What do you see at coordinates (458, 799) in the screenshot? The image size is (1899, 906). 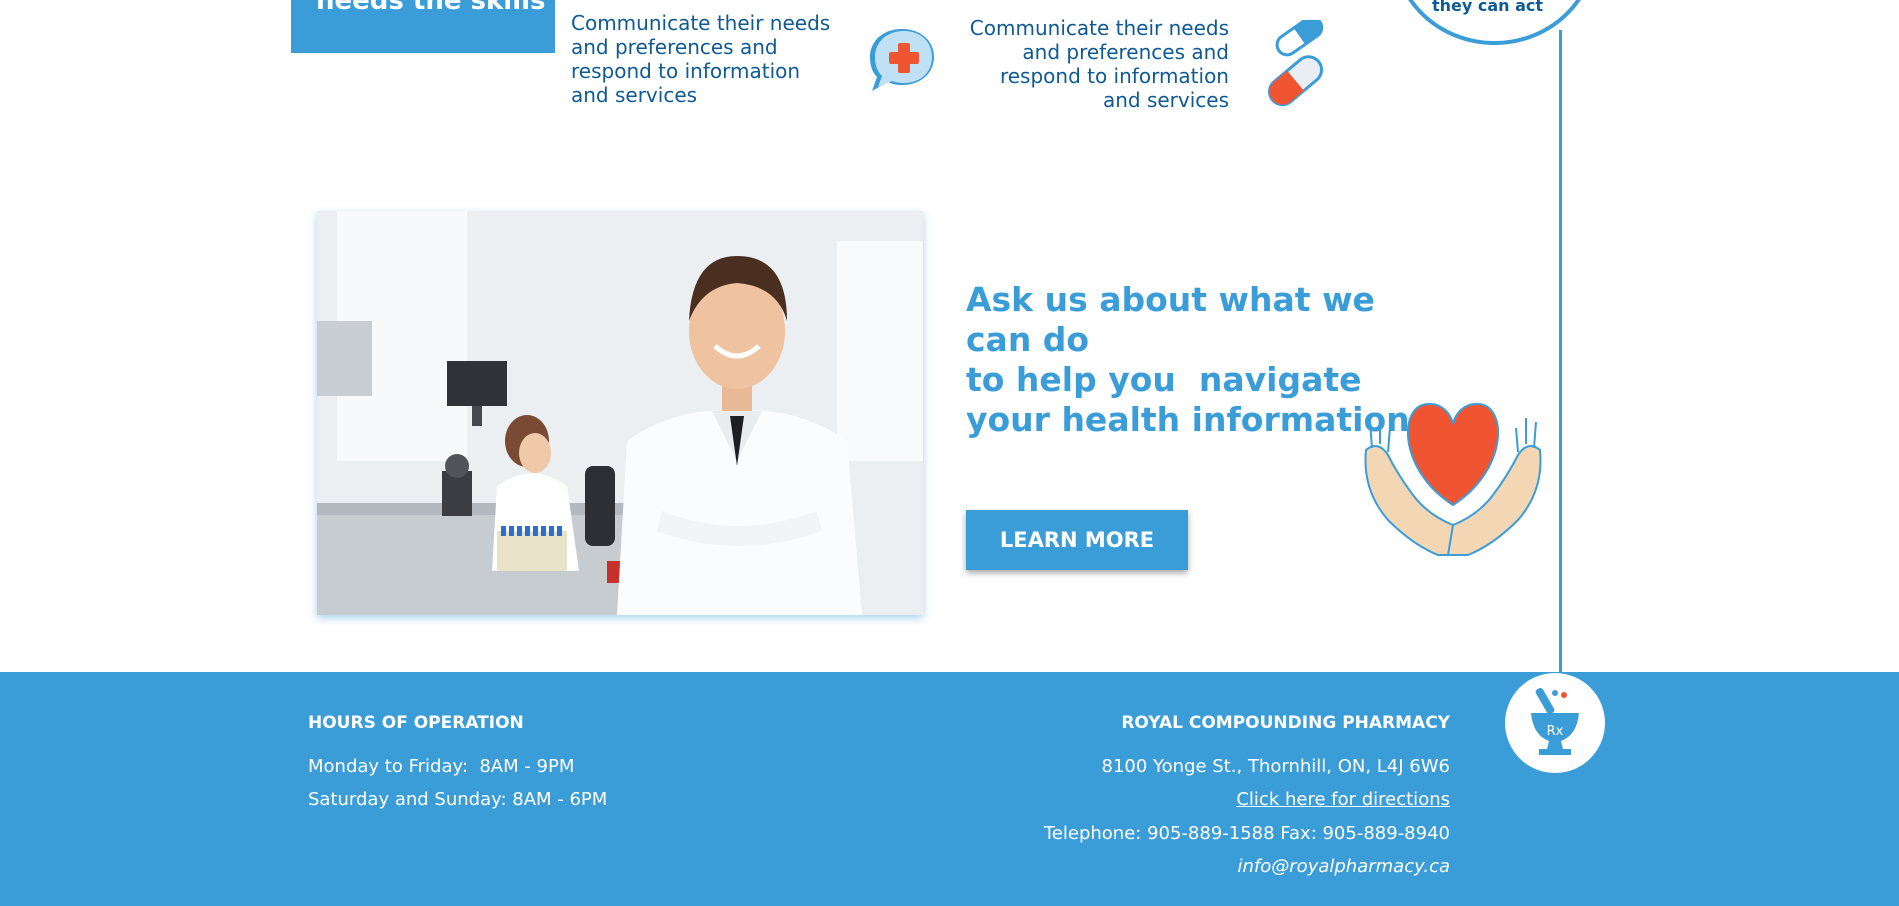 I see `hours-weekend: Saturday and Sunday: 8AM - 6PM` at bounding box center [458, 799].